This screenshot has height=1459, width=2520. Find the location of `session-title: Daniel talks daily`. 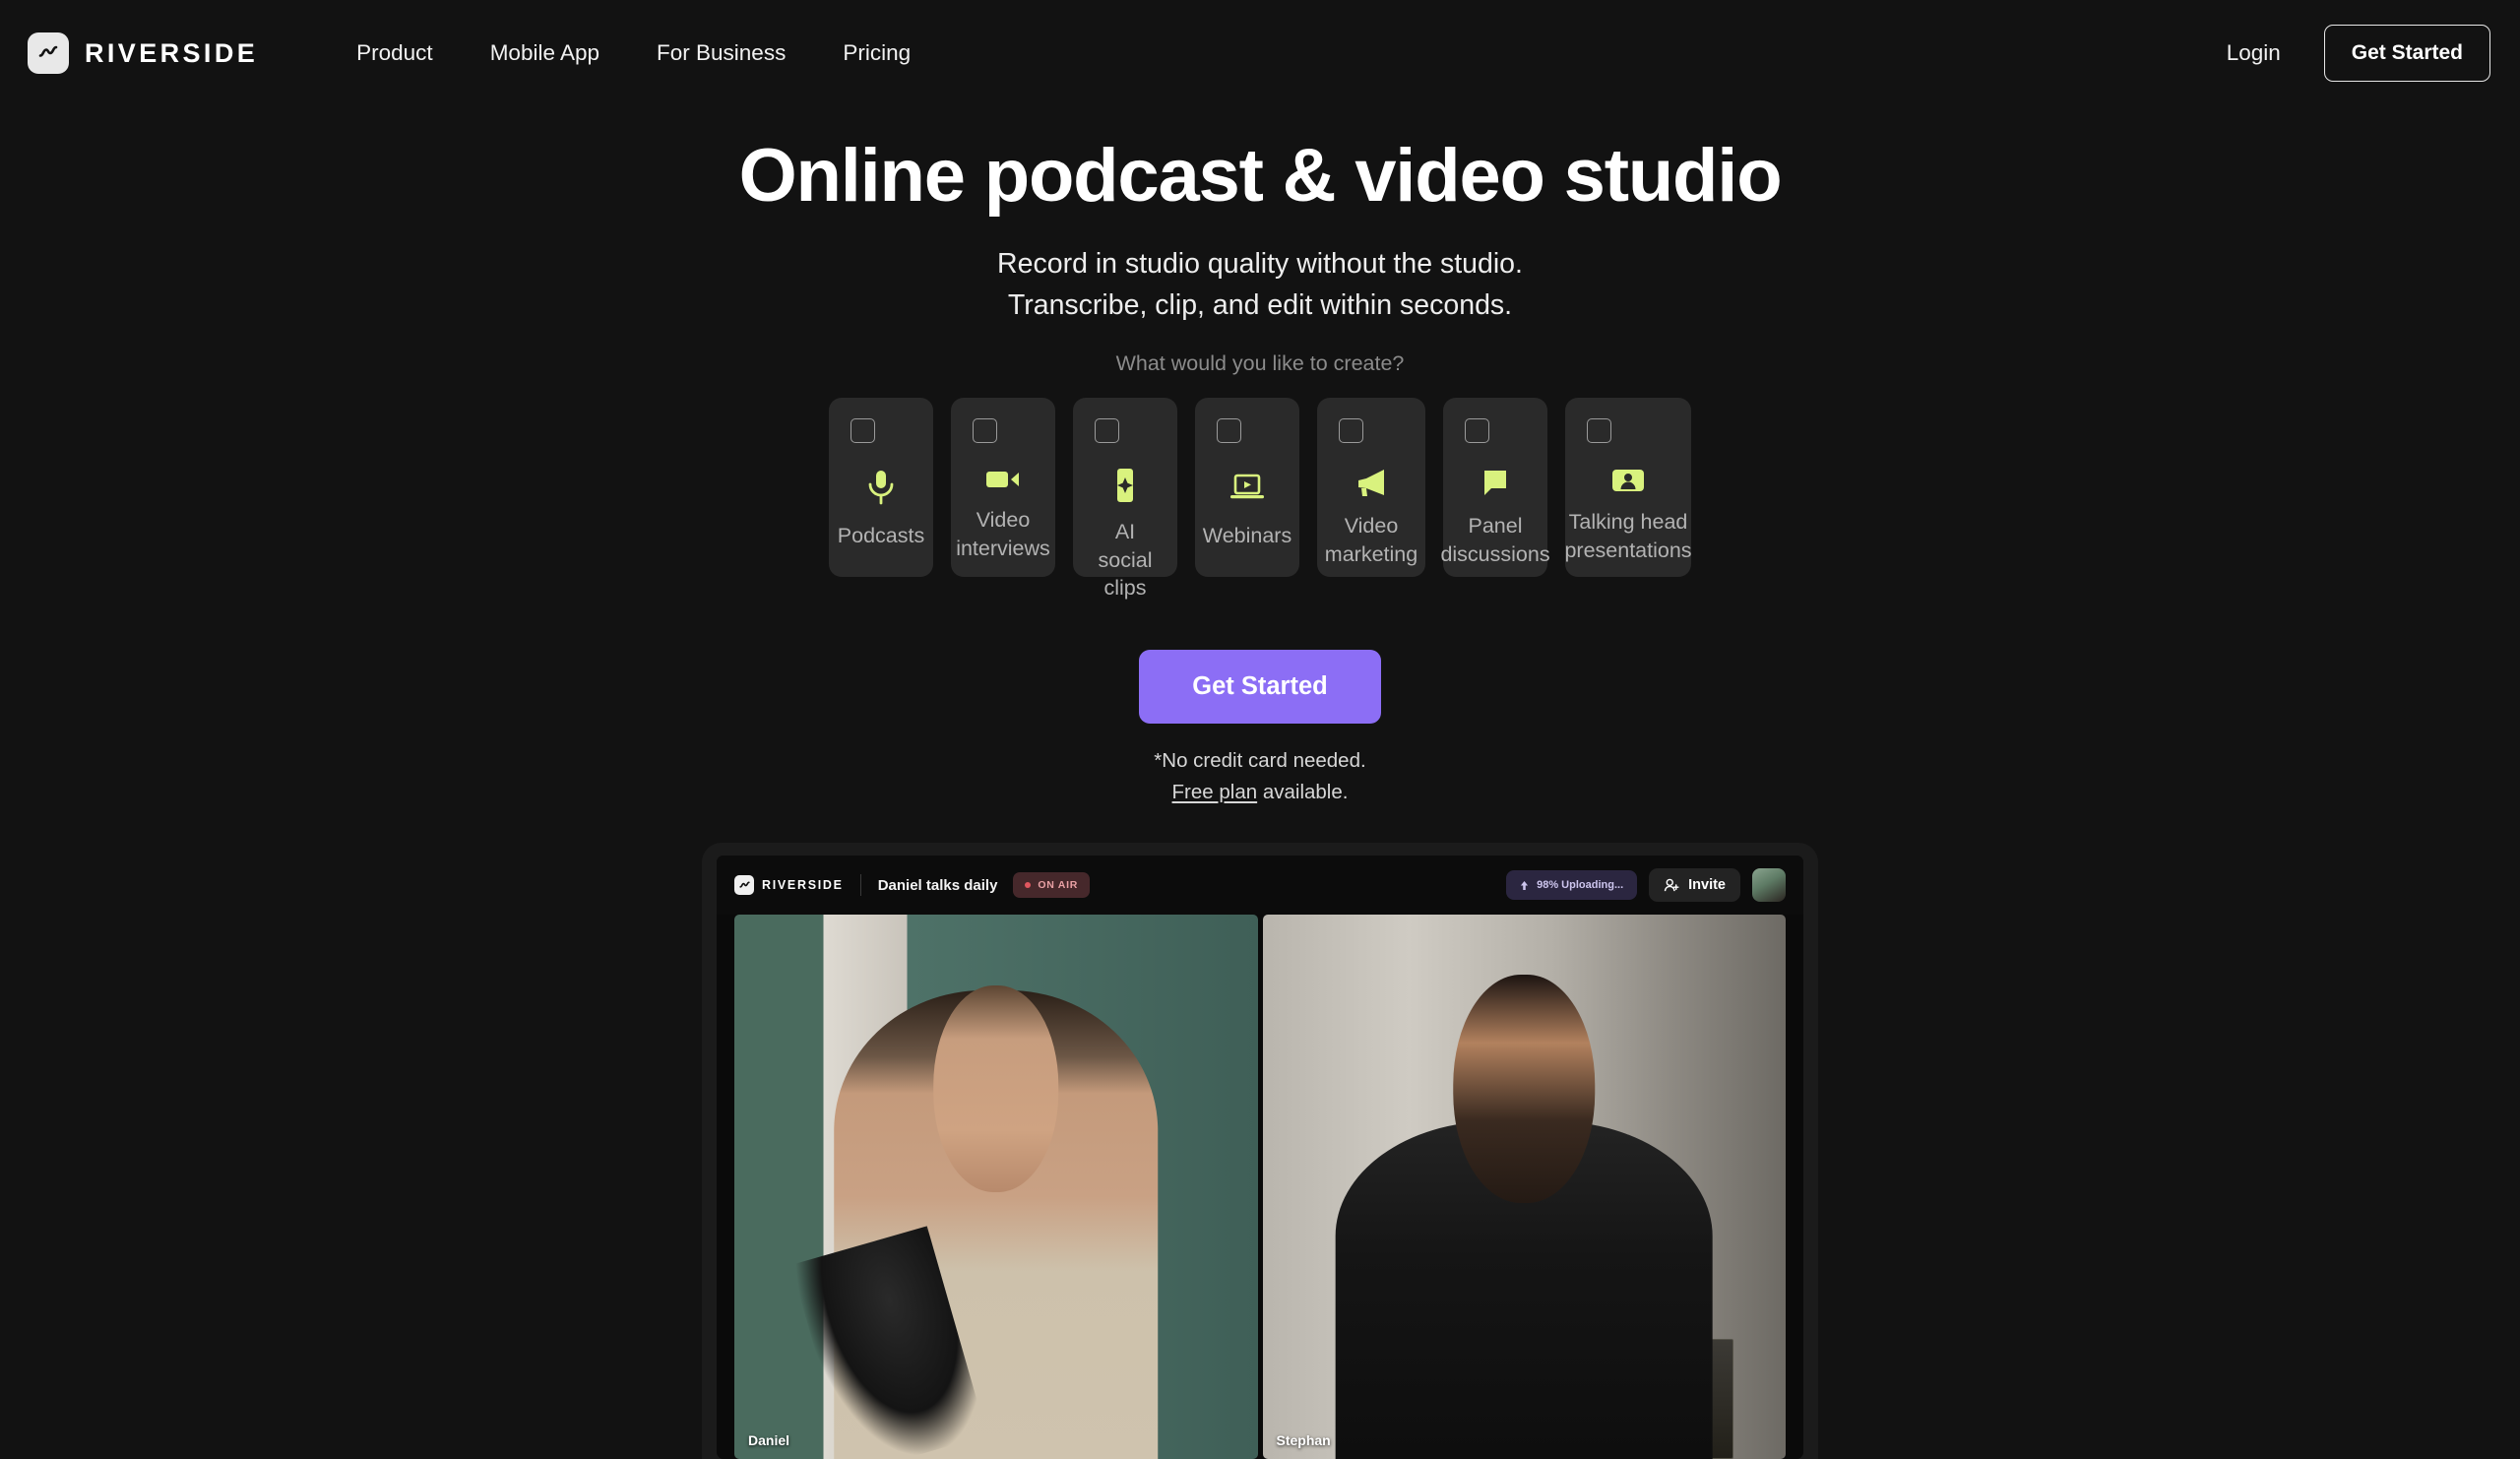

session-title: Daniel talks daily is located at coordinates (937, 885).